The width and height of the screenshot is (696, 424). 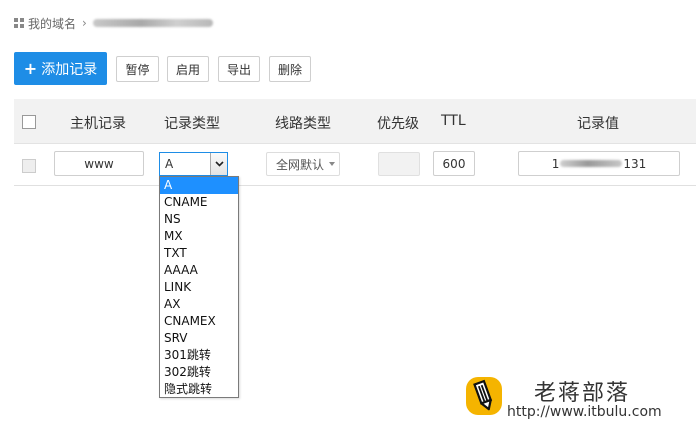 I want to click on record-type-option: 隐式跳转, so click(x=199, y=389).